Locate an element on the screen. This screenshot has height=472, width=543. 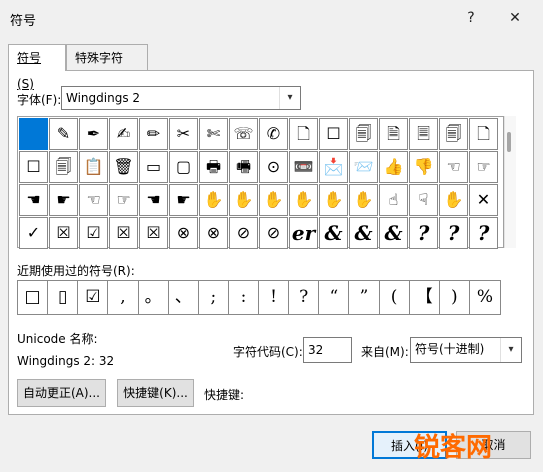
symbol-cell: 👍 is located at coordinates (393, 167).